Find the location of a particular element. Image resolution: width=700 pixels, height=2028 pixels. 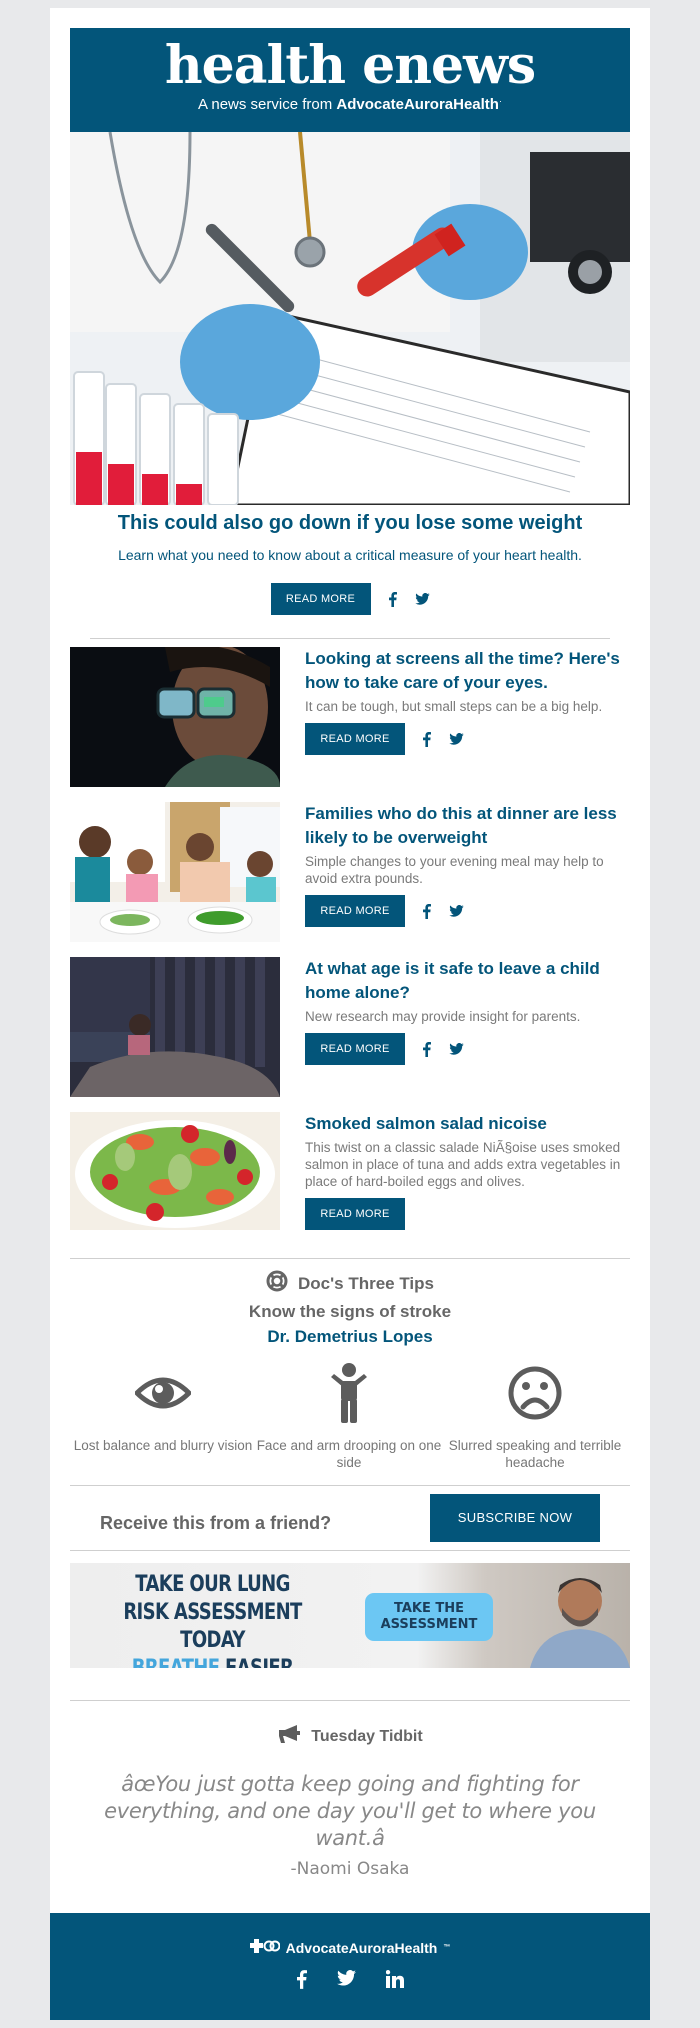

take-assessment-button: TAKE THE ASSESSMENT is located at coordinates (429, 1617).